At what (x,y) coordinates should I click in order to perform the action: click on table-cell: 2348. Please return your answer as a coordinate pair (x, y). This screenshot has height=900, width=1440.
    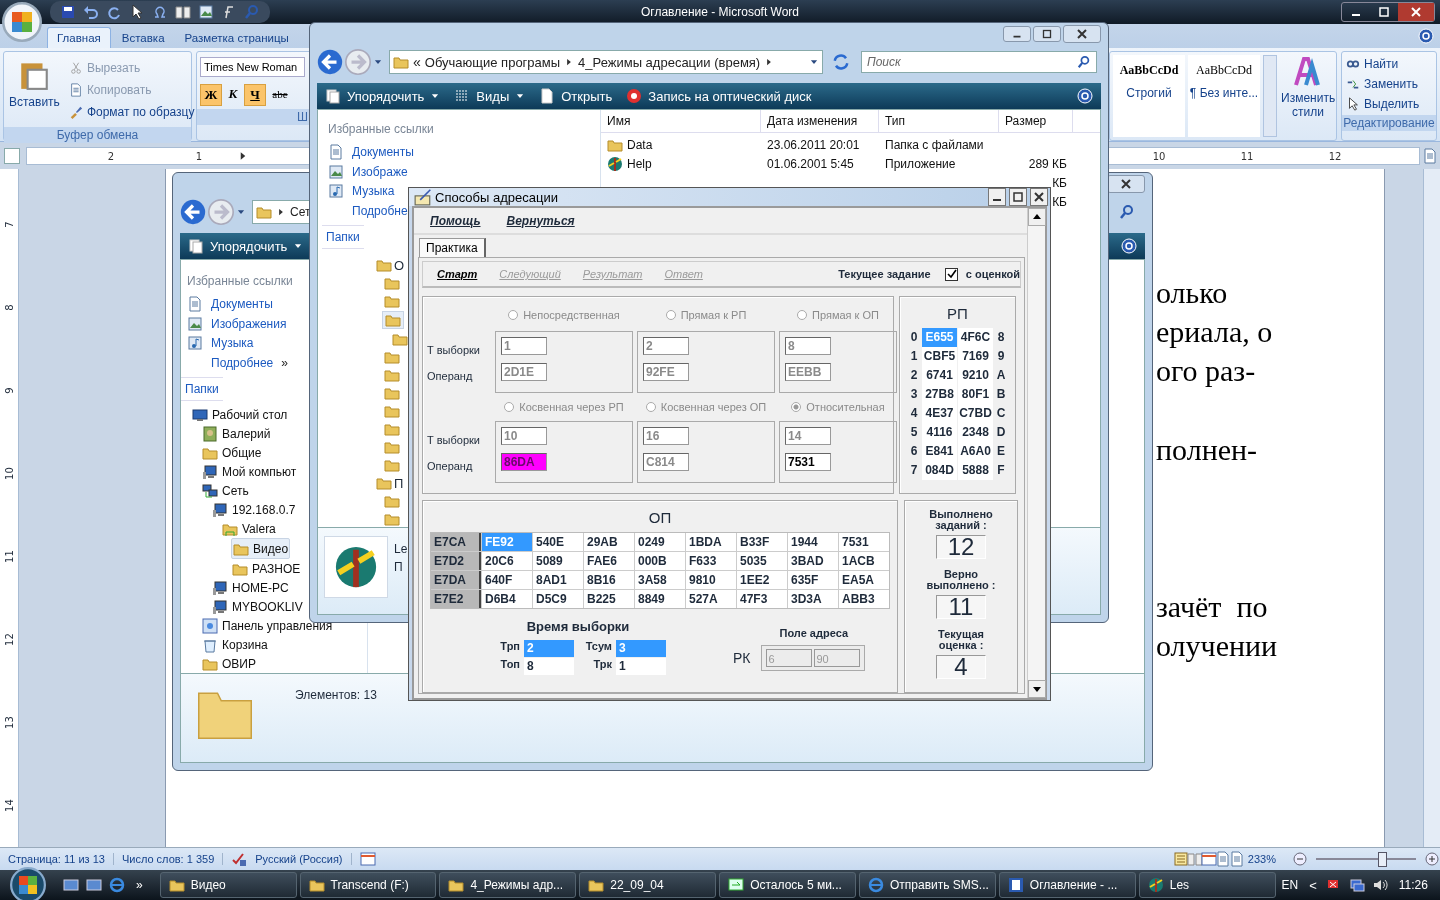
    Looking at the image, I should click on (975, 432).